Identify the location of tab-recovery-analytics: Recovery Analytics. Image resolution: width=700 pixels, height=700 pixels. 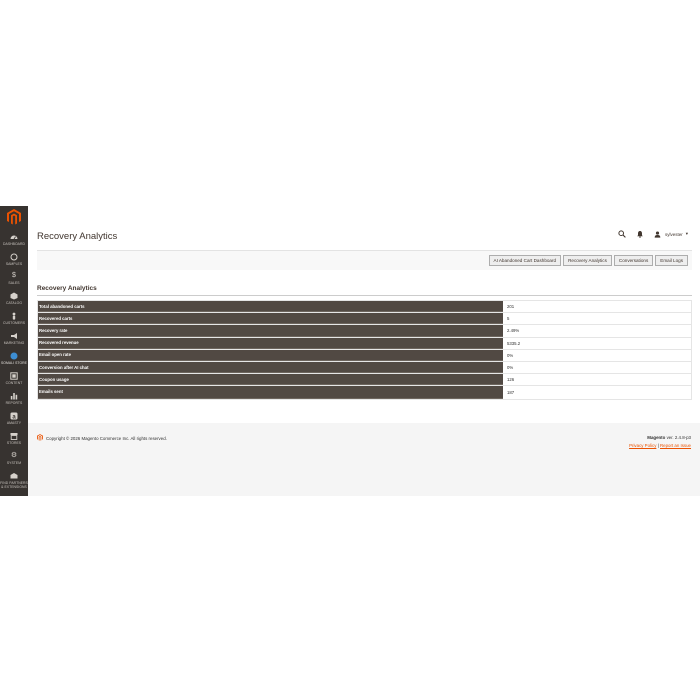
(587, 260).